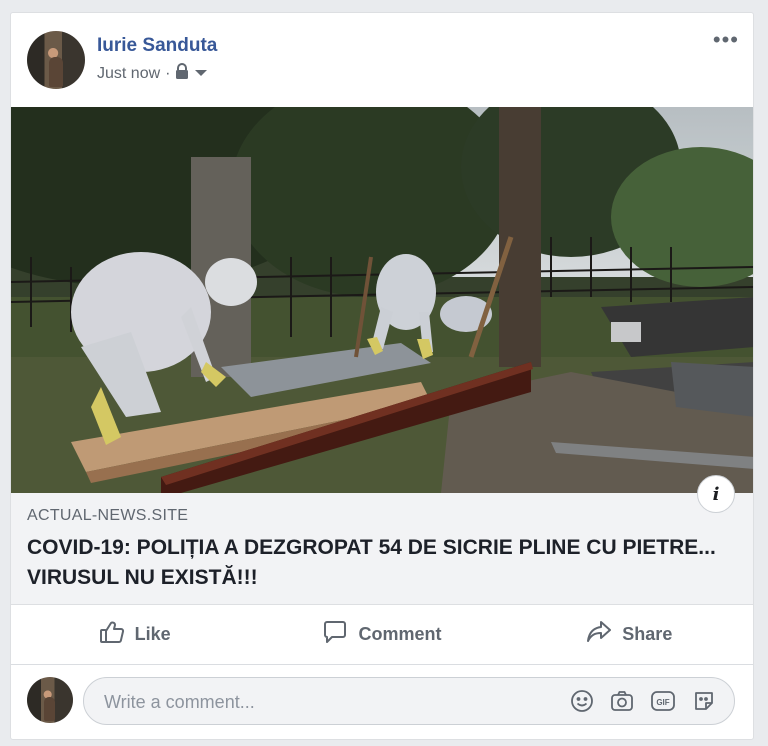 The image size is (768, 746). Describe the element at coordinates (704, 701) in the screenshot. I see `sticker-icon` at that location.